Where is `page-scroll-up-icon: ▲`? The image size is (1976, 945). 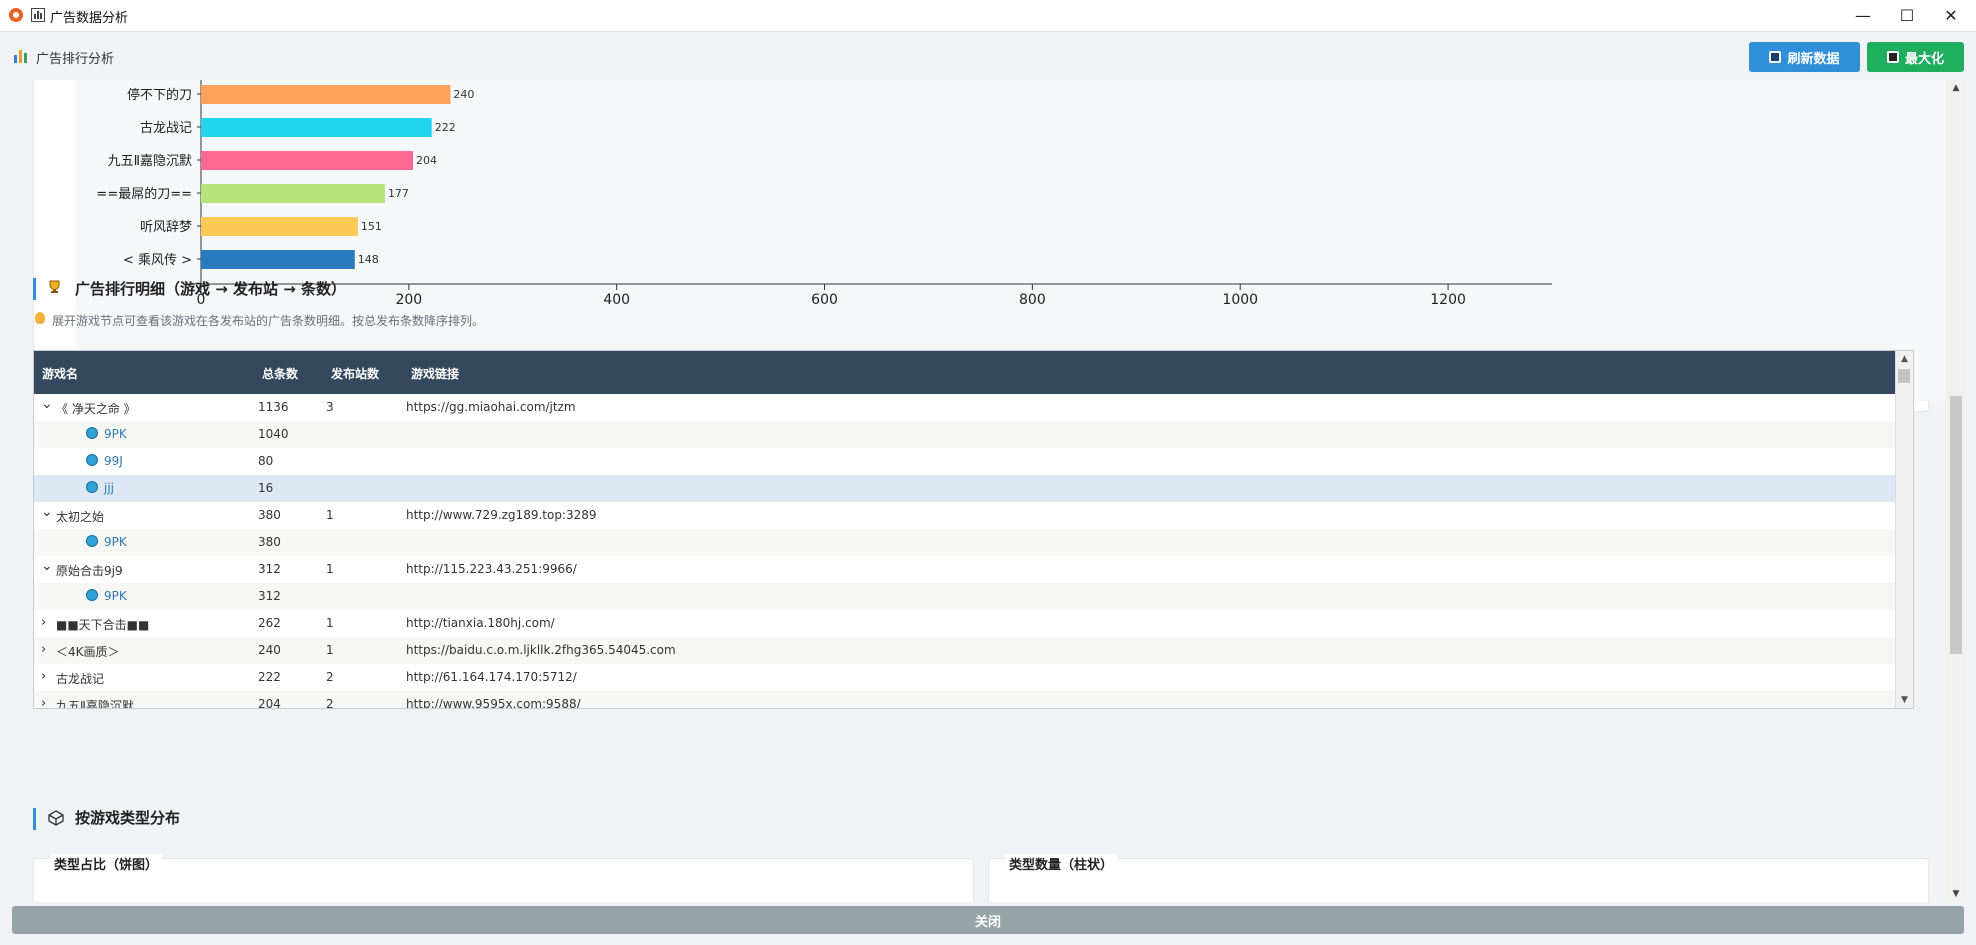
page-scroll-up-icon: ▲ is located at coordinates (1956, 88).